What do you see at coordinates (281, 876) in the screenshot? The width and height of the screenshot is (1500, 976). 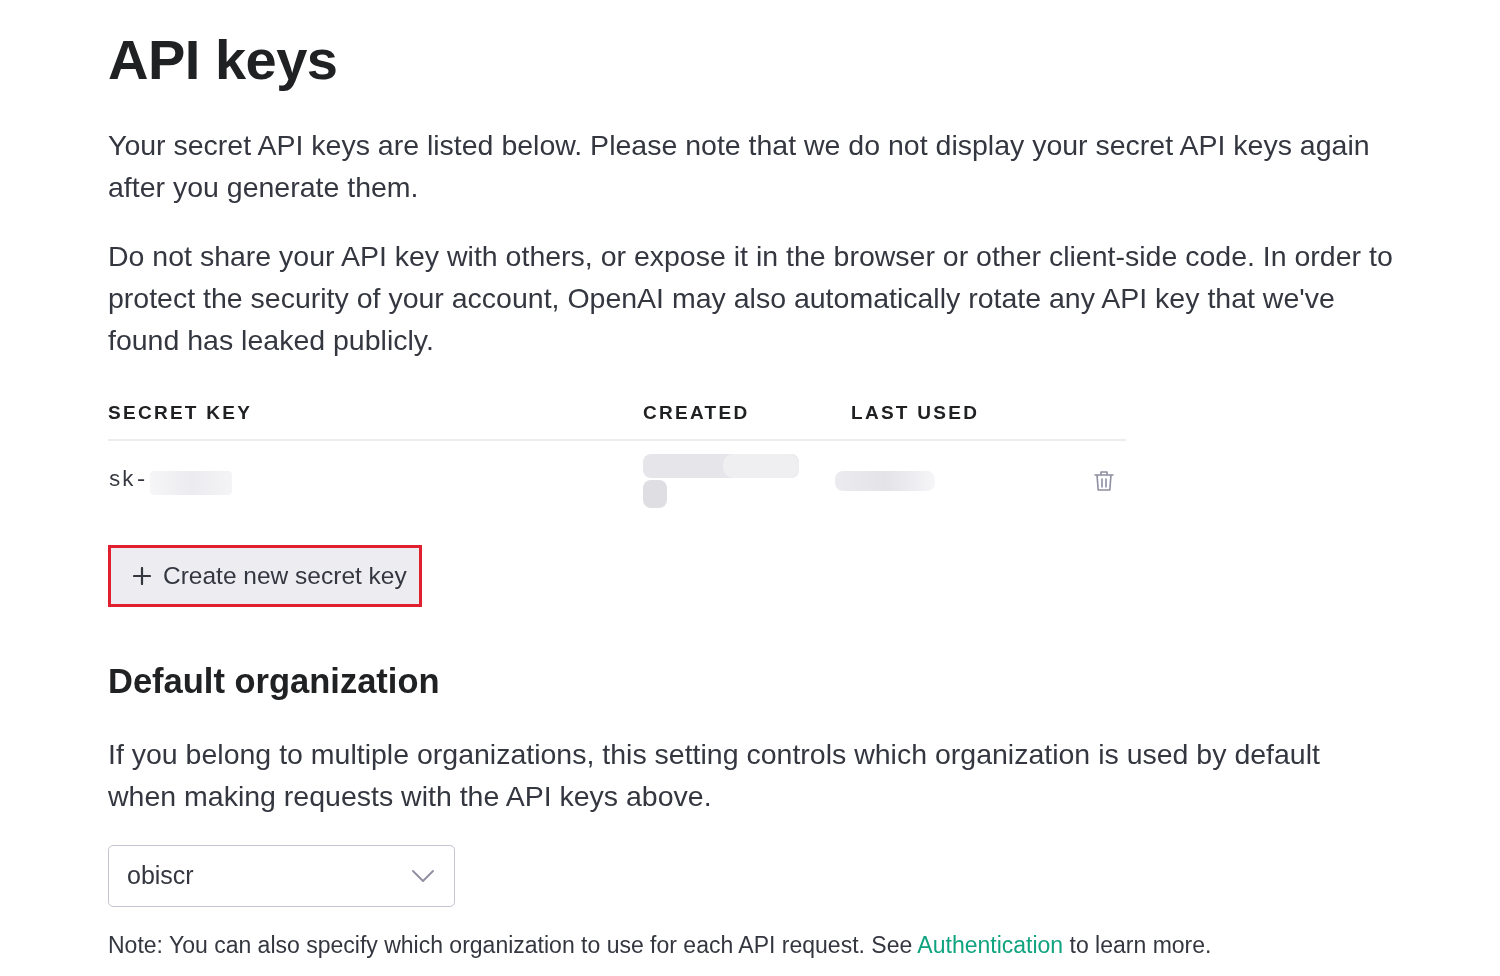 I see `organization-select: obiscr` at bounding box center [281, 876].